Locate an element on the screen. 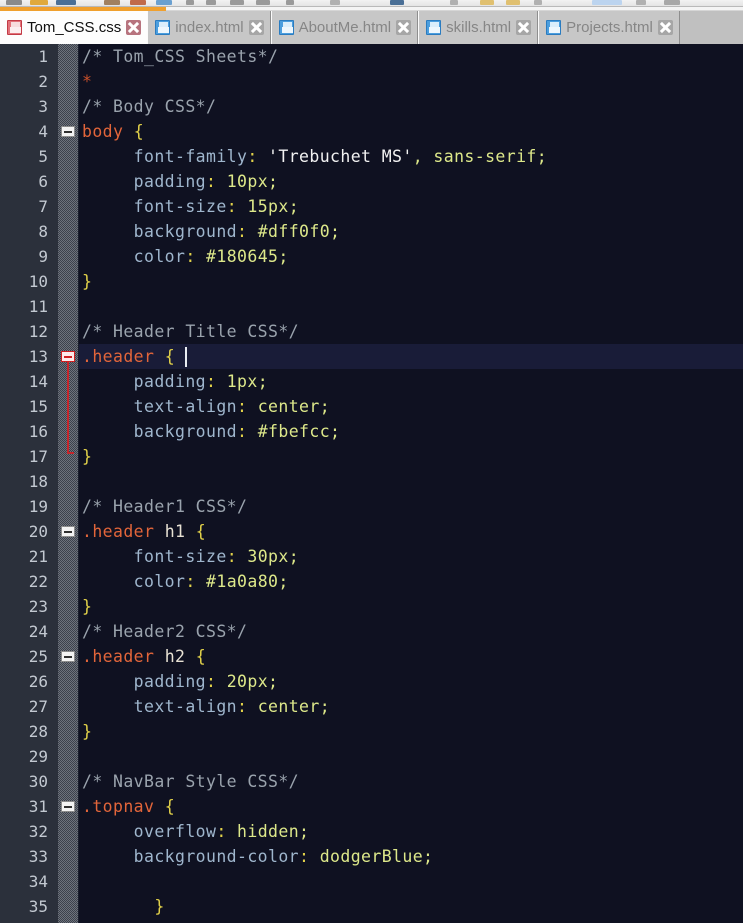  code-text: /* Header1 CSS*/ is located at coordinates (165, 506).